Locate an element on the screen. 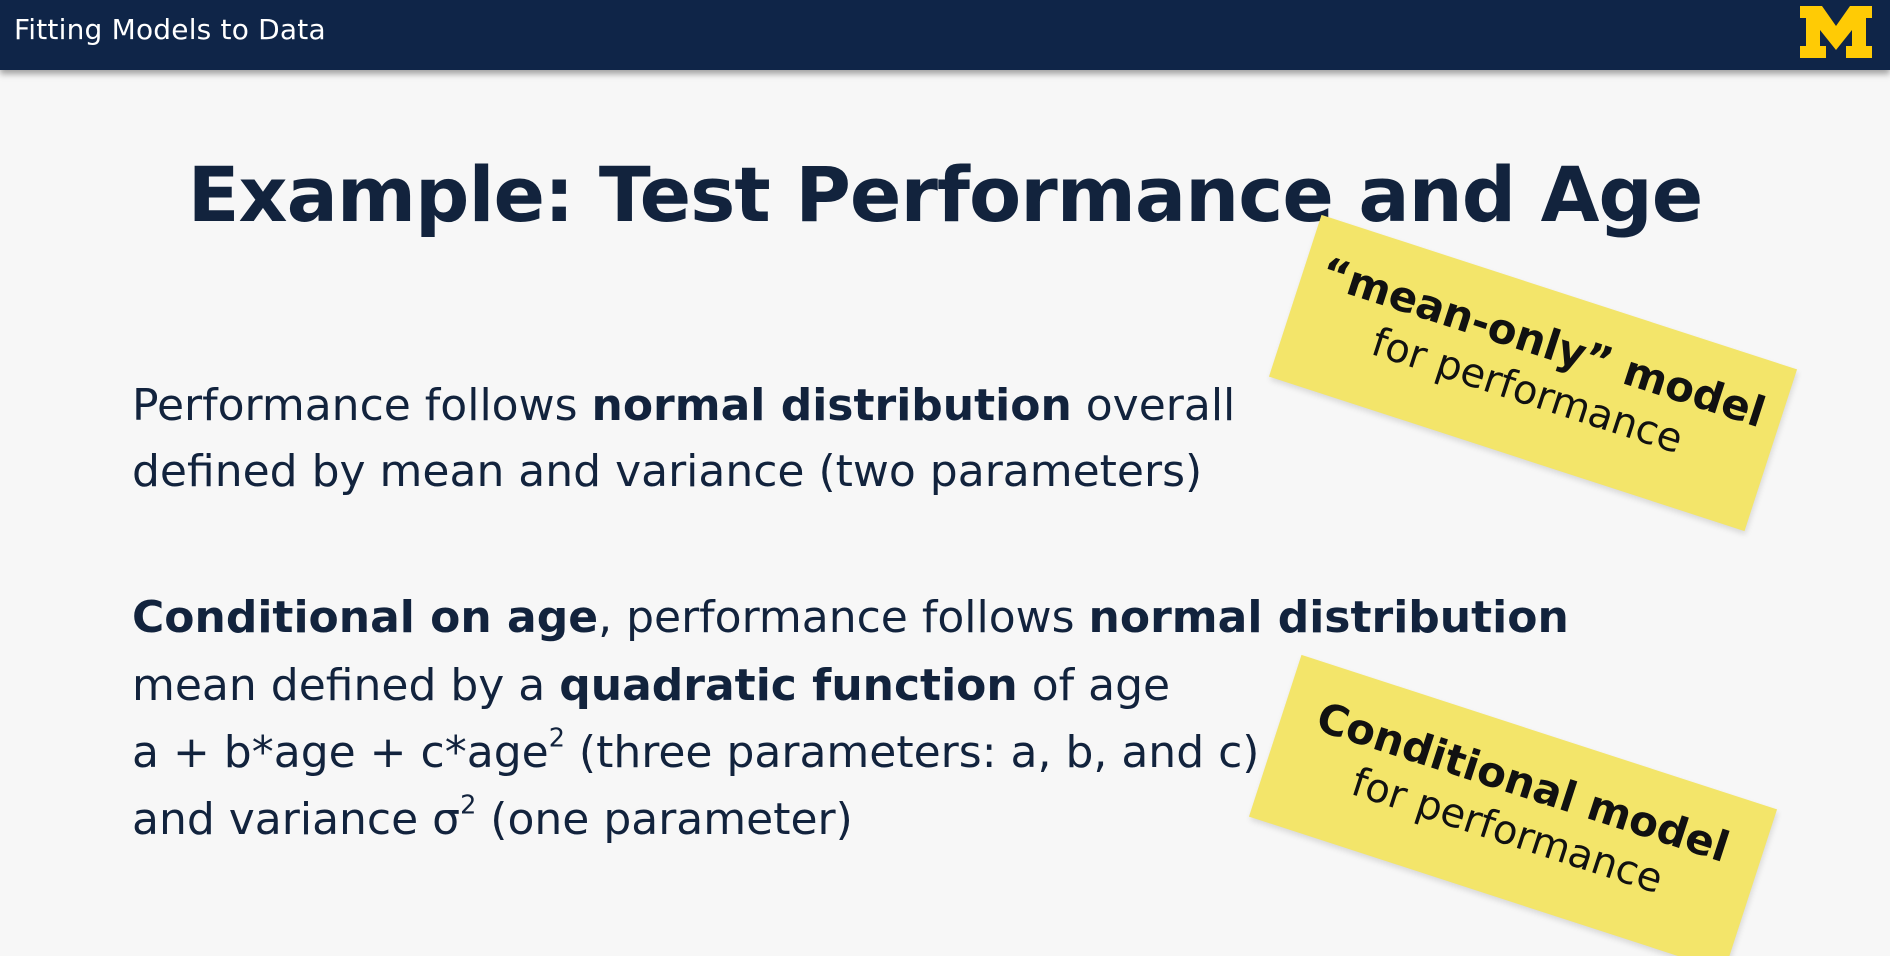  text-run: Performance follows is located at coordinates (362, 405).